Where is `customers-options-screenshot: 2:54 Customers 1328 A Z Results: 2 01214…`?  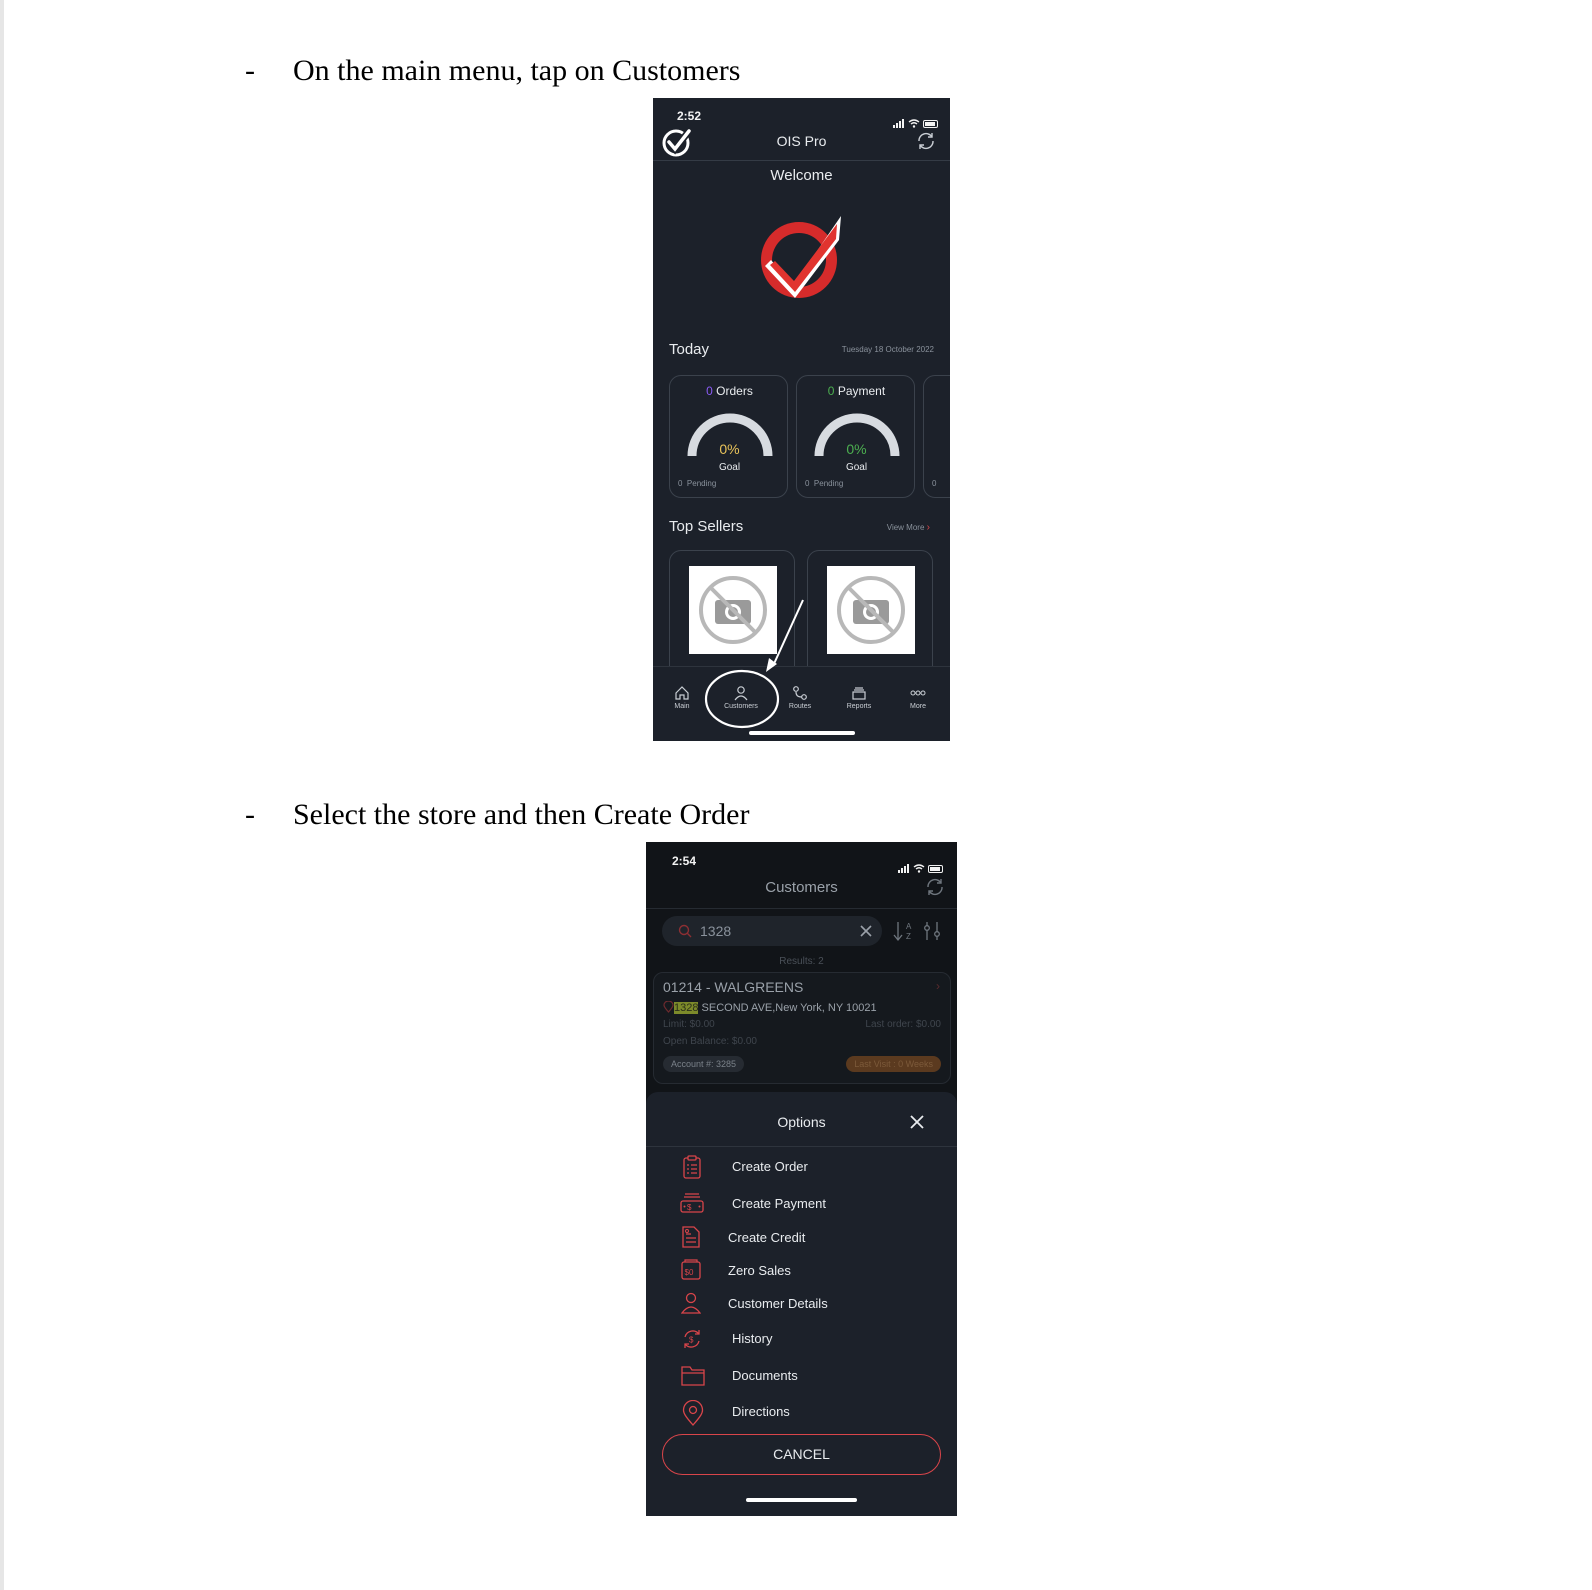
customers-options-screenshot: 2:54 Customers 1328 A Z Results: 2 01214… is located at coordinates (801, 1179).